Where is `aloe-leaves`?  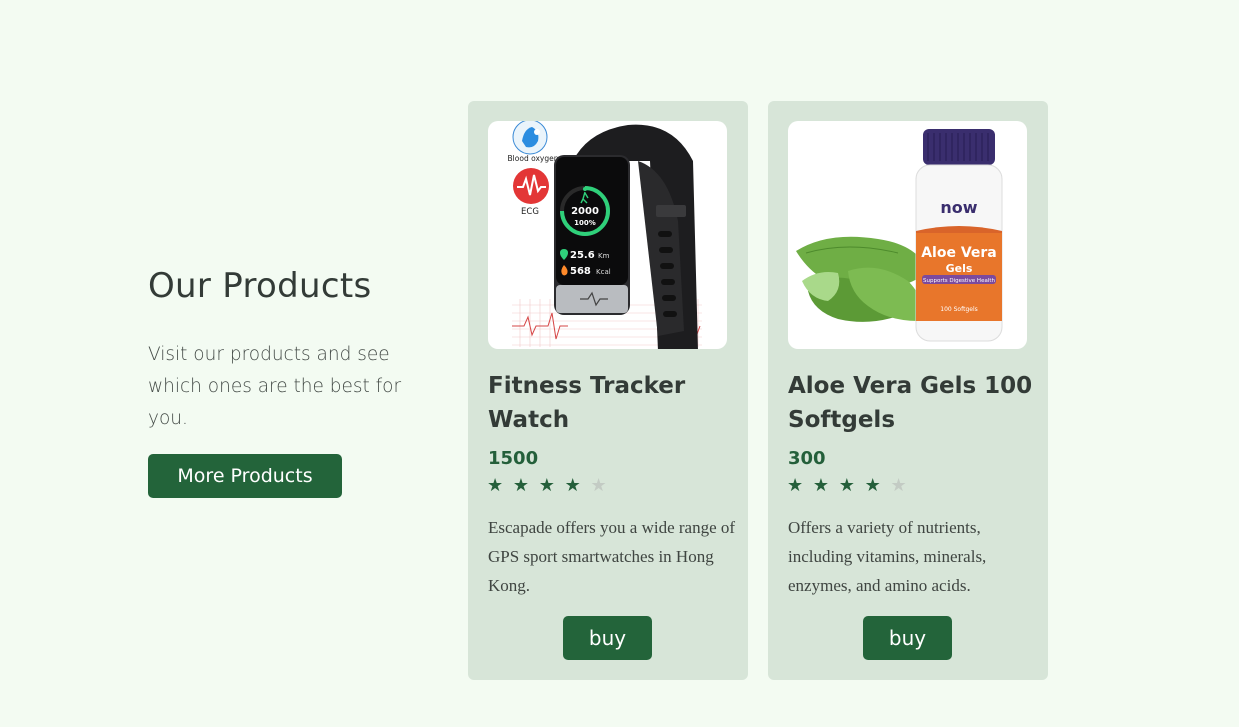 aloe-leaves is located at coordinates (862, 279).